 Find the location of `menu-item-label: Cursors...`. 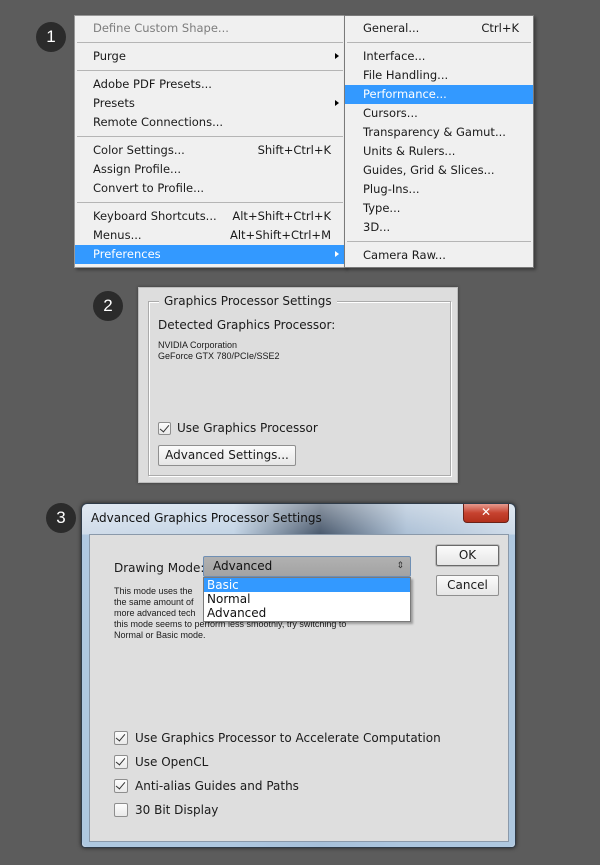

menu-item-label: Cursors... is located at coordinates (390, 113).